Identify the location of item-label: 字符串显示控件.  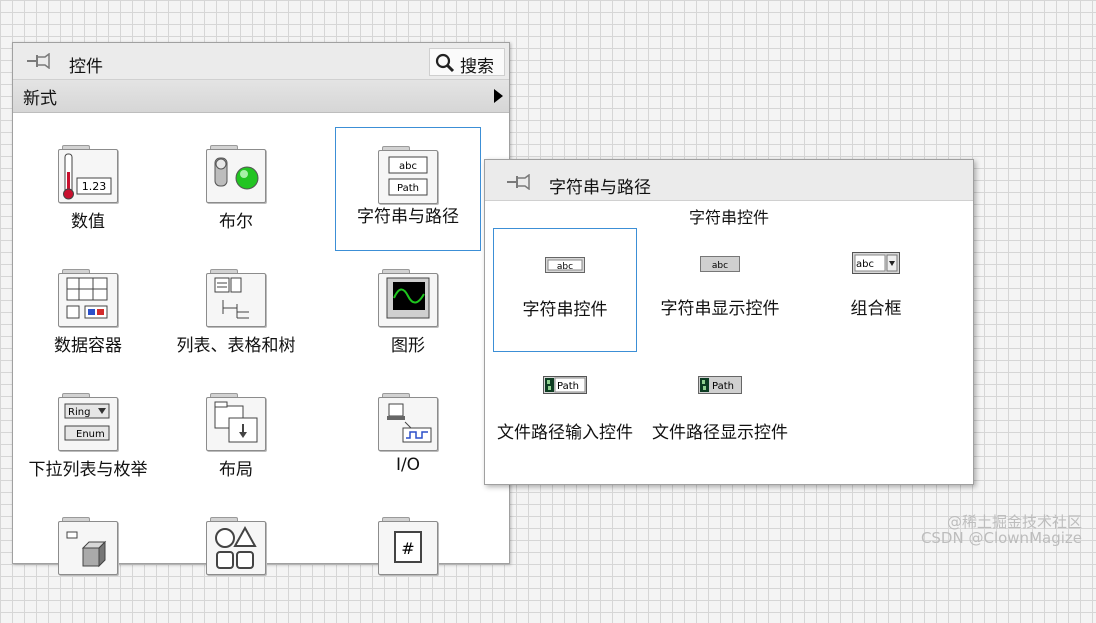
(720, 309).